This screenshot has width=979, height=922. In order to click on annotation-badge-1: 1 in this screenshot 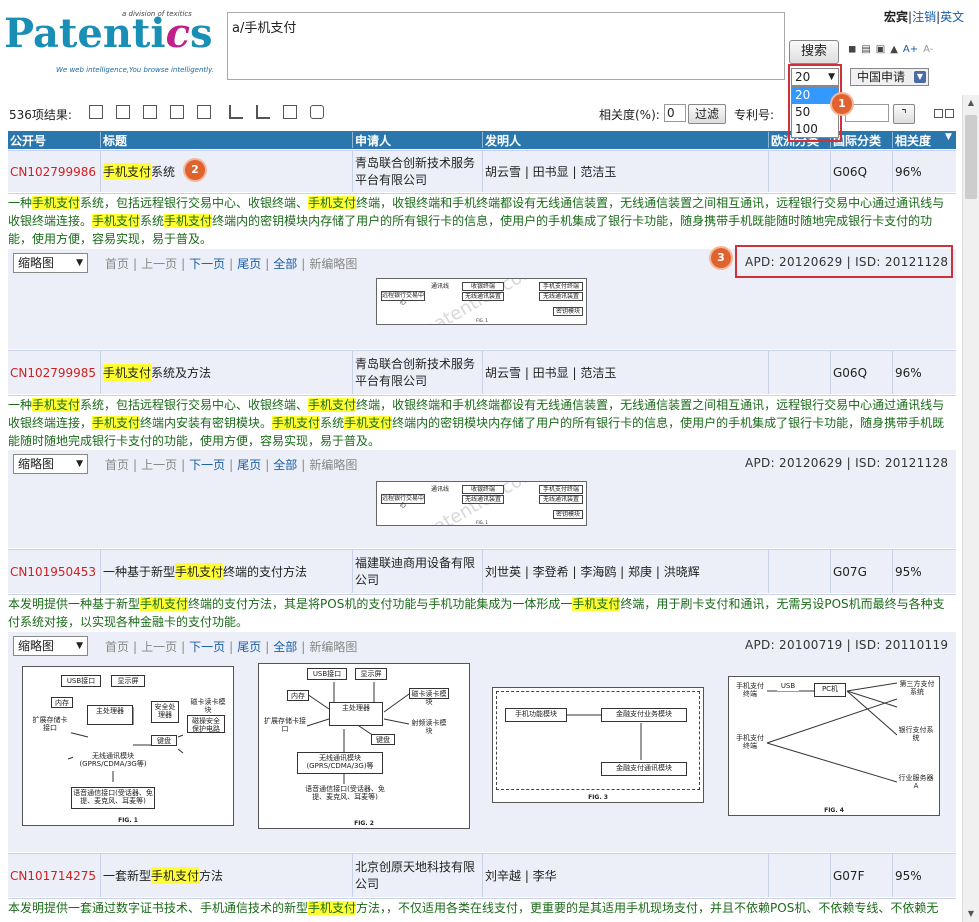, I will do `click(842, 104)`.